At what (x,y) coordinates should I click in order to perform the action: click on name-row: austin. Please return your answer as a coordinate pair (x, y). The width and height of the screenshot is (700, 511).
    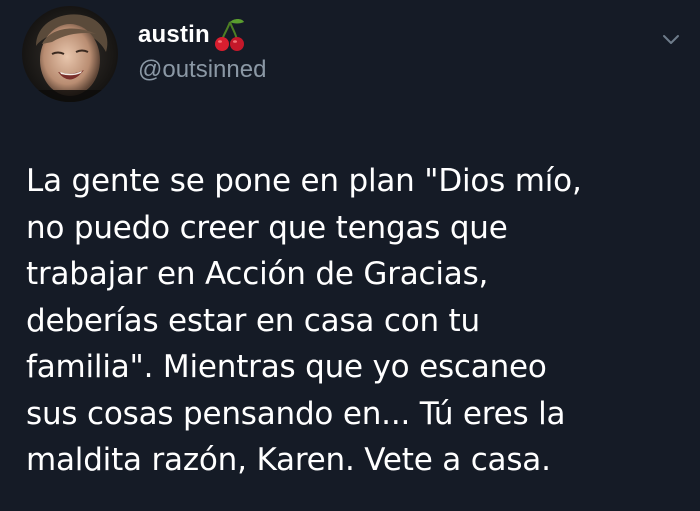
    Looking at the image, I should click on (202, 35).